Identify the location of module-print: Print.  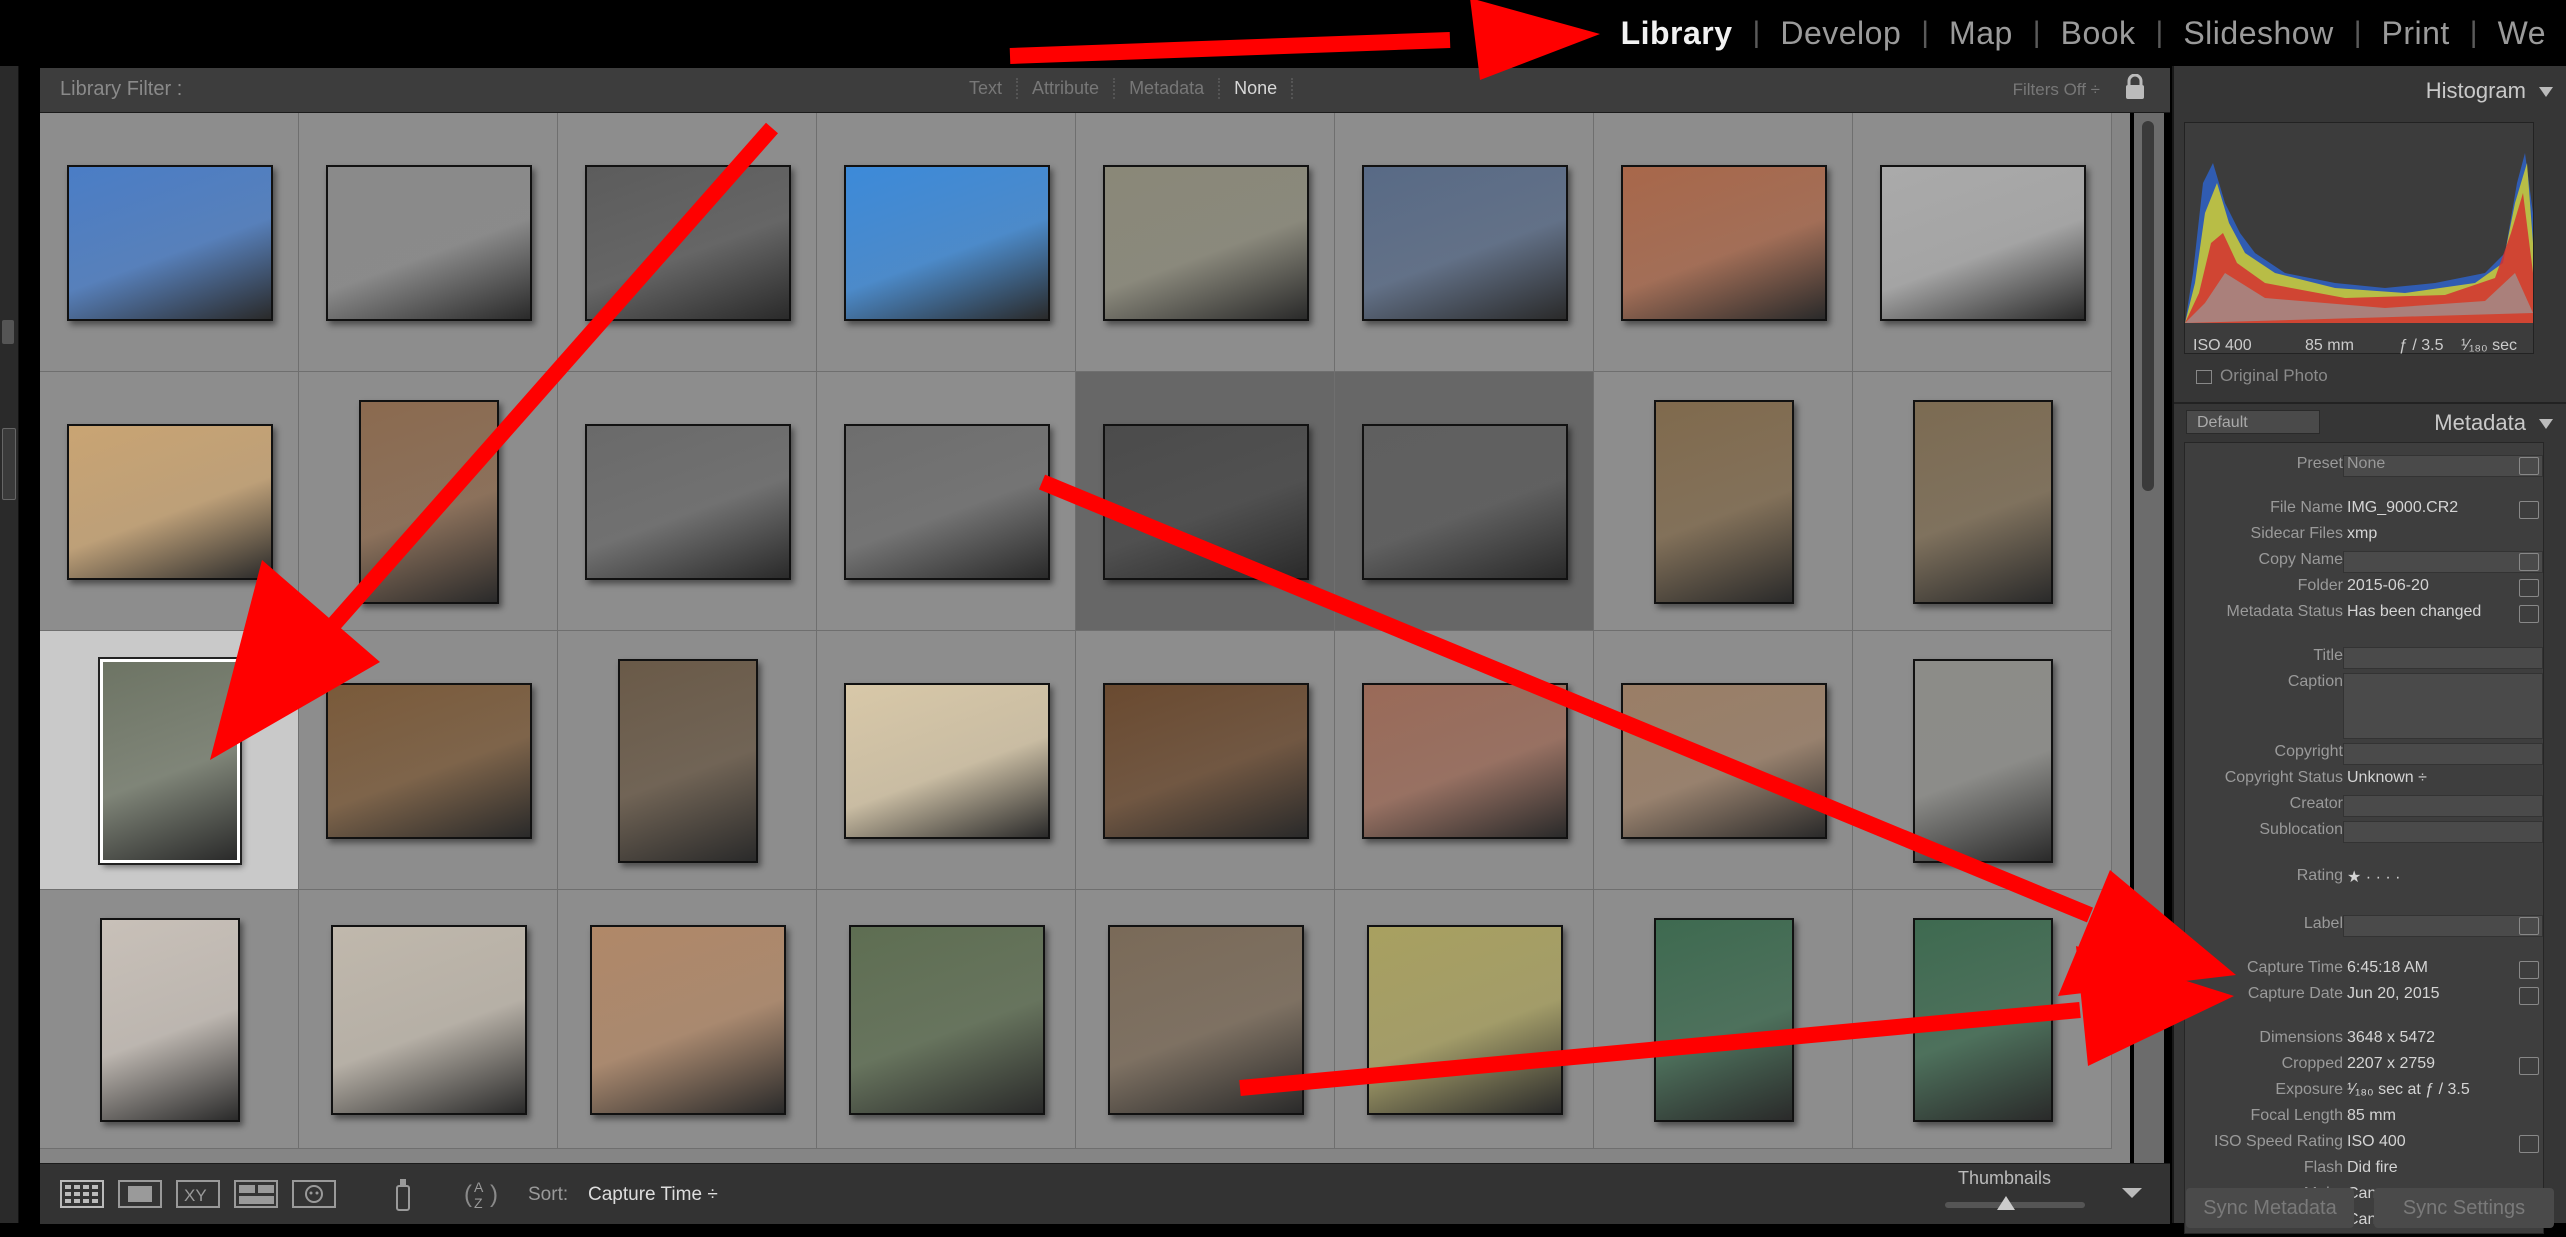
(2415, 33).